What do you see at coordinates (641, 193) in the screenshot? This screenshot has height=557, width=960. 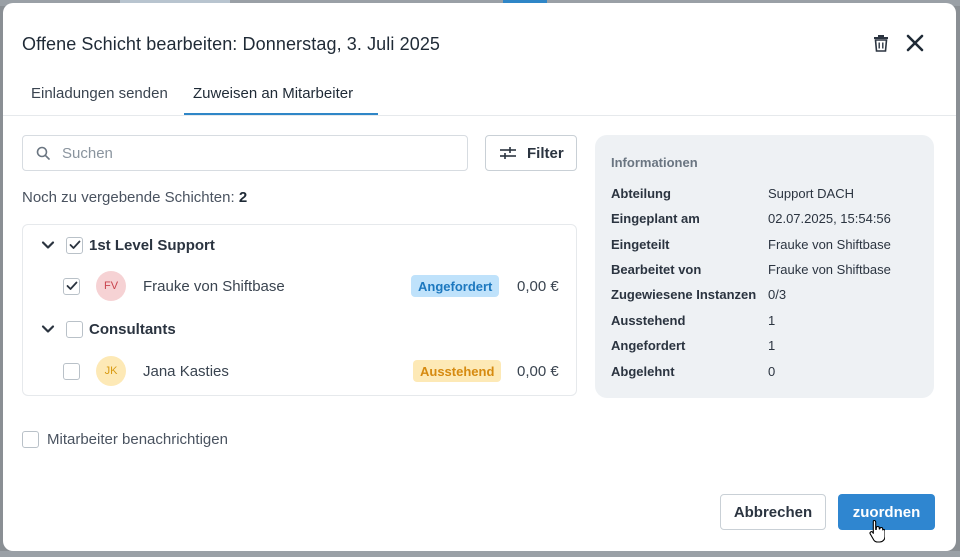 I see `info-label: Abteilung` at bounding box center [641, 193].